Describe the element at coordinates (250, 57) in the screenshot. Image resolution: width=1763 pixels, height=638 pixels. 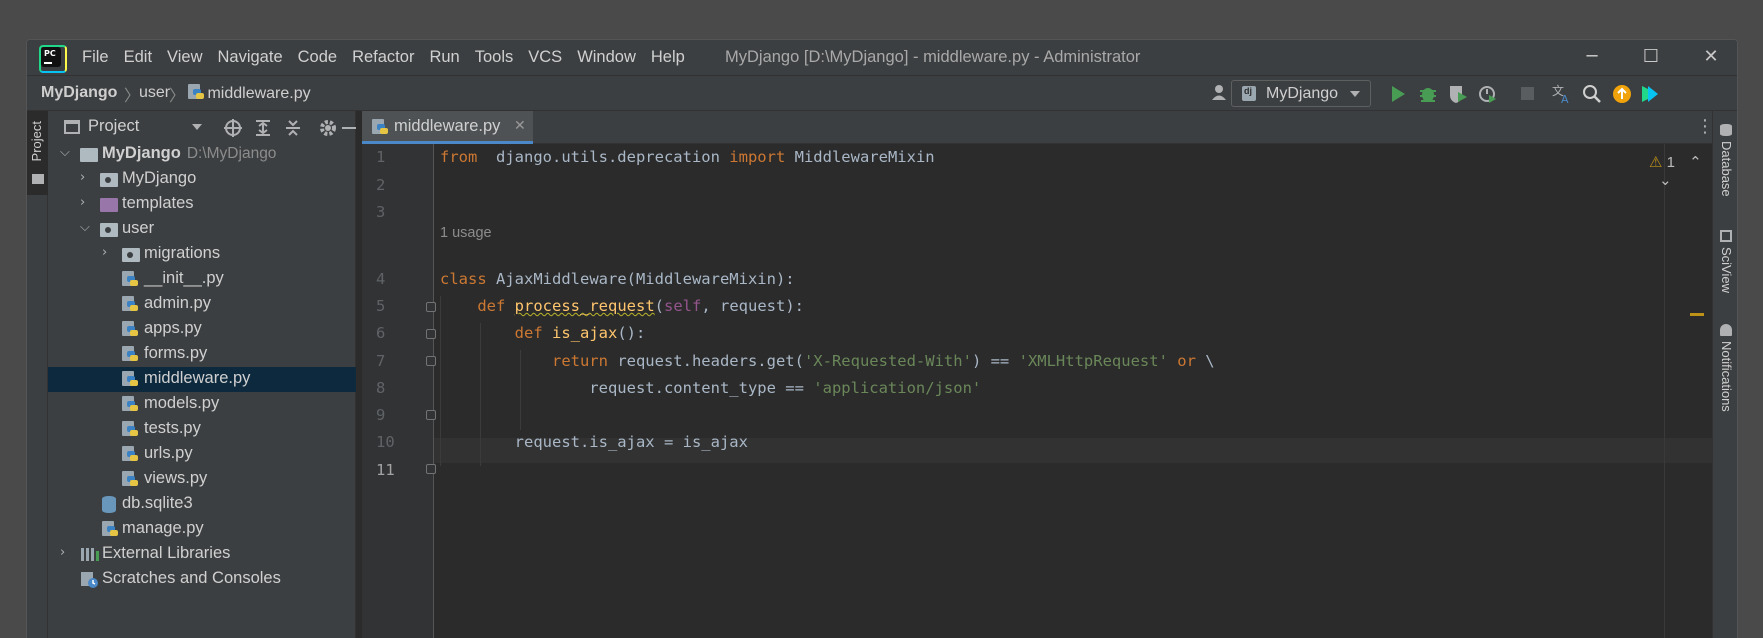
I see `menu-navigate: Navigate` at that location.